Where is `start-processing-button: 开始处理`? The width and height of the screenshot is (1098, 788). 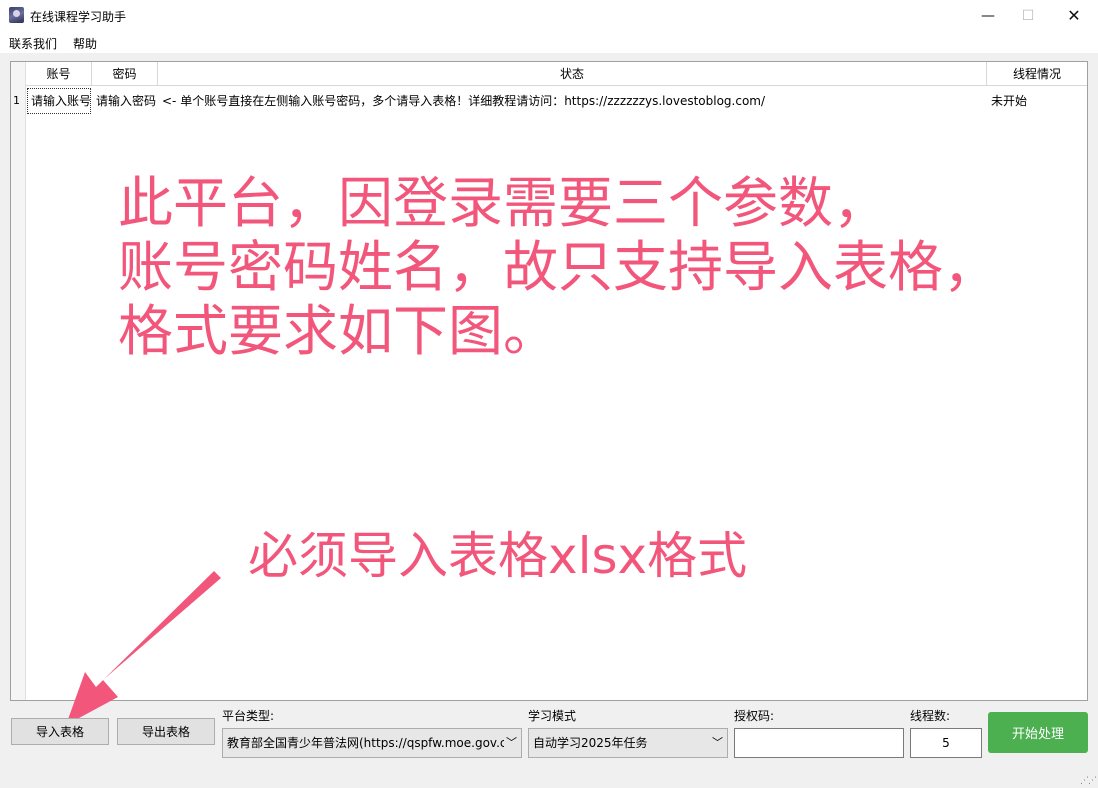 start-processing-button: 开始处理 is located at coordinates (1038, 732).